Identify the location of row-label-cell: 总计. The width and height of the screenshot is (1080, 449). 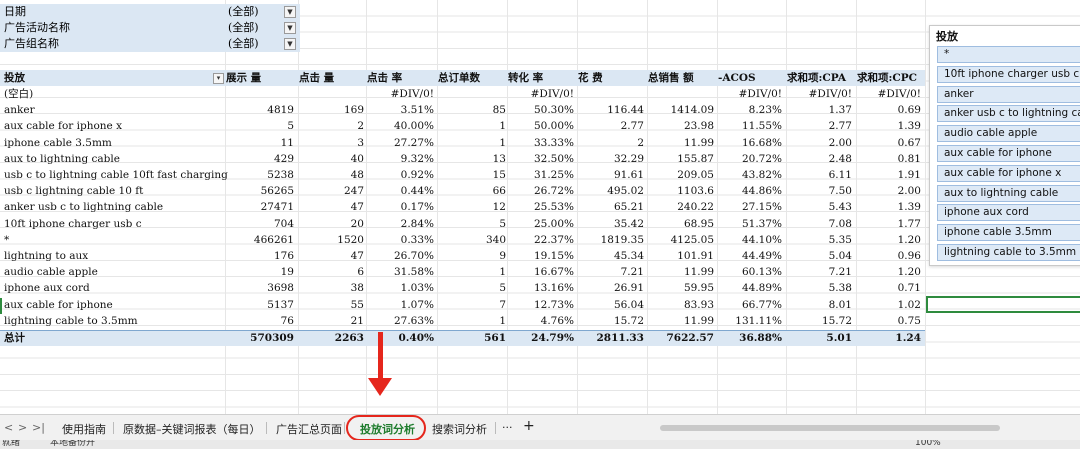
(14, 338).